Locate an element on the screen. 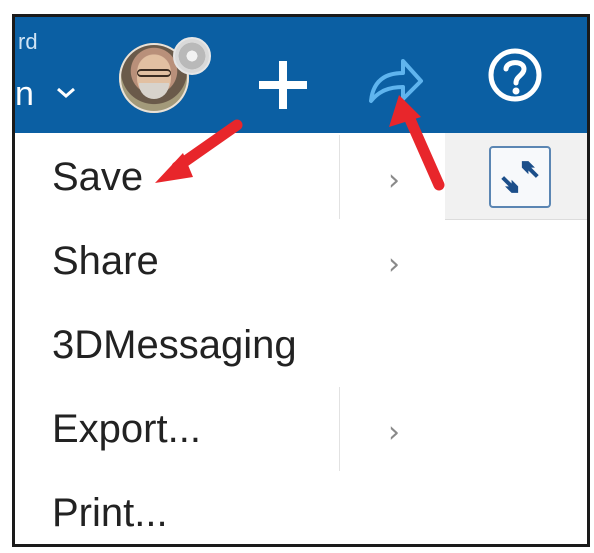  chevron-down-icon is located at coordinates (66, 93).